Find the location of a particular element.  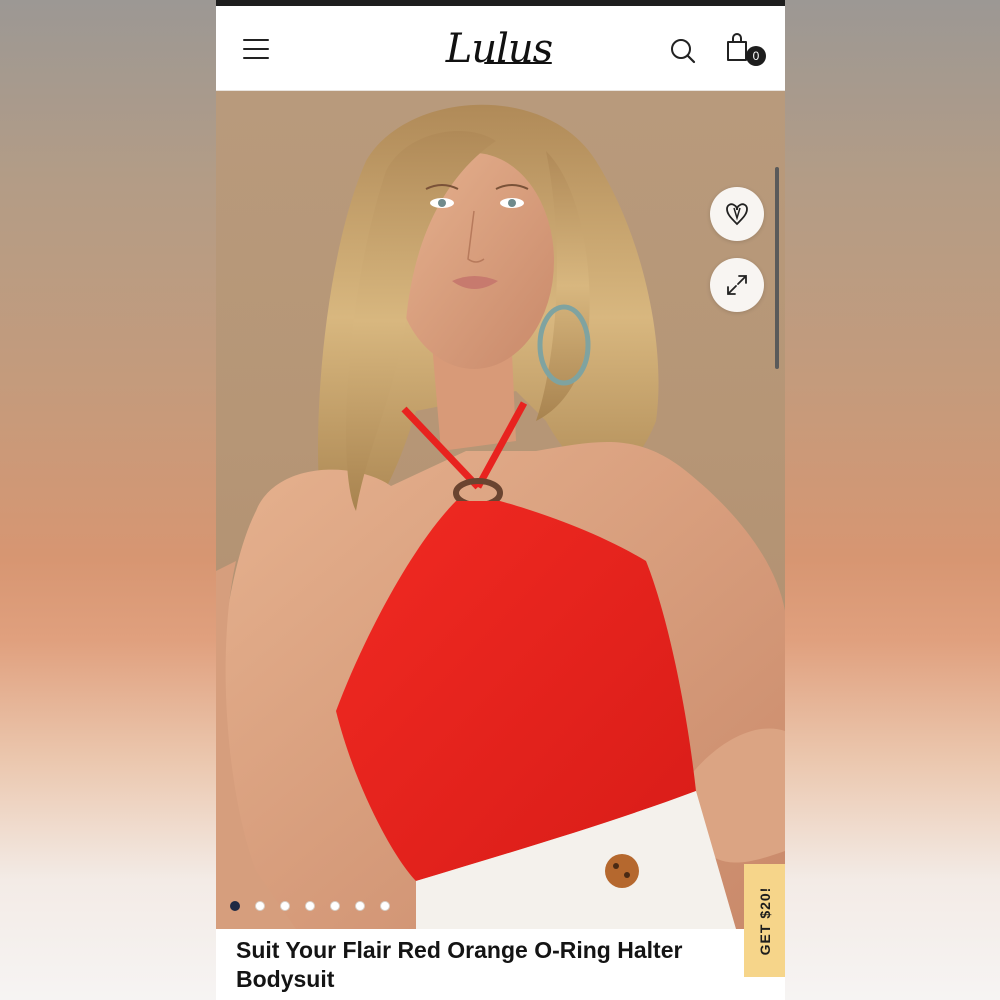

promo-label: GET $20! is located at coordinates (764, 920).